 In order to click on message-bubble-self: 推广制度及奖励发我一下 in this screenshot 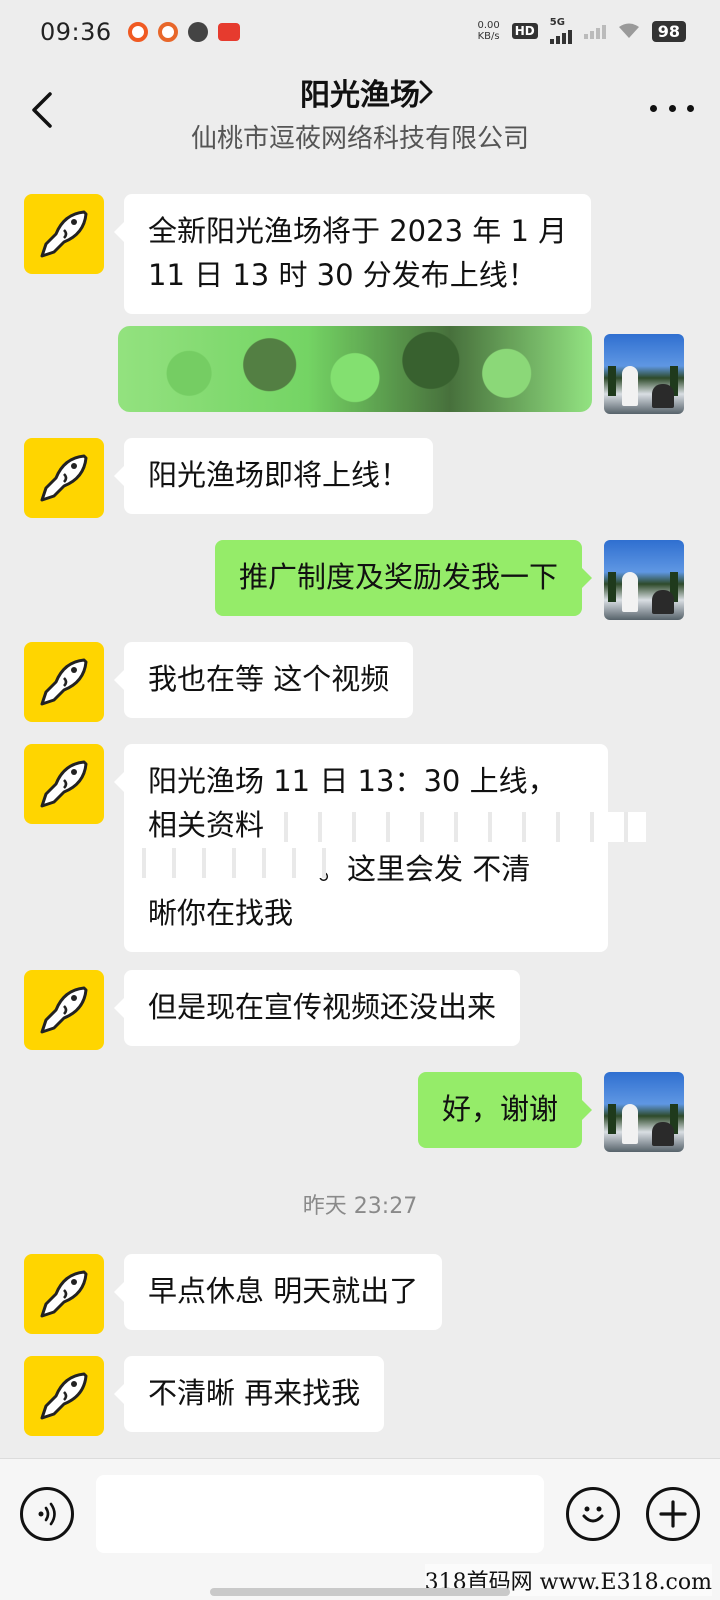, I will do `click(403, 578)`.